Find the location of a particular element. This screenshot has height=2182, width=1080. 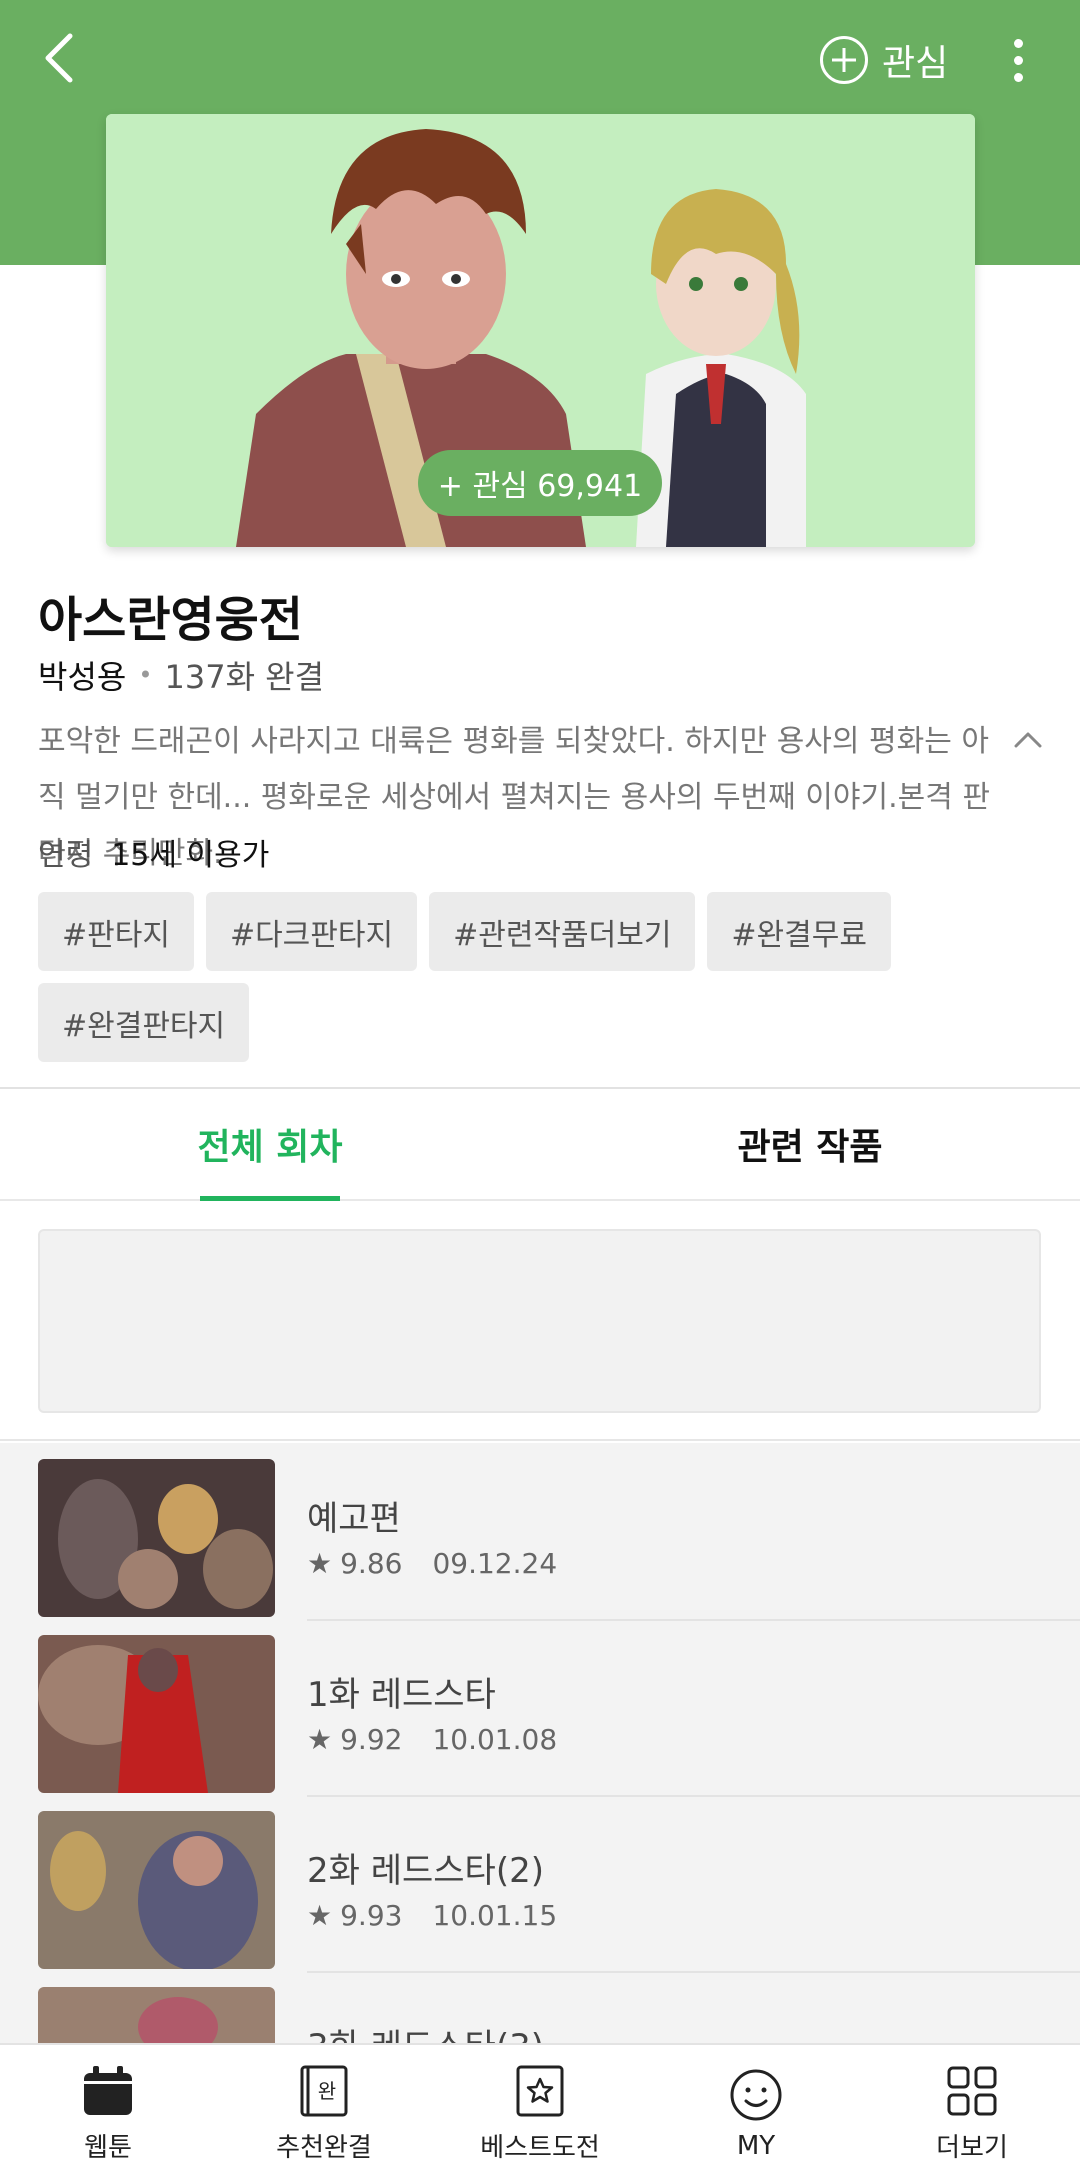

nav-more: 더보기 is located at coordinates (972, 2113).